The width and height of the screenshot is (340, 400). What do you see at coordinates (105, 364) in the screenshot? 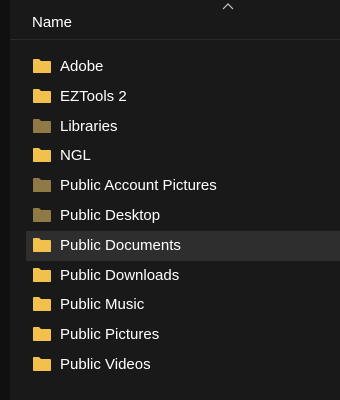
I see `file-name: Public Videos` at bounding box center [105, 364].